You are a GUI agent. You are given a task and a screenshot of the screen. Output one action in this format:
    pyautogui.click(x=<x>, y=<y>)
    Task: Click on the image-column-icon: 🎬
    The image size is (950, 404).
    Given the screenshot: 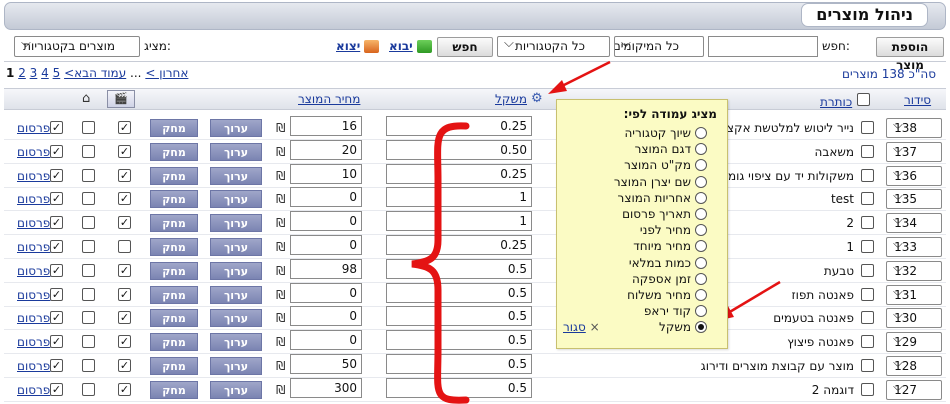 What is the action you would take?
    pyautogui.click(x=121, y=99)
    